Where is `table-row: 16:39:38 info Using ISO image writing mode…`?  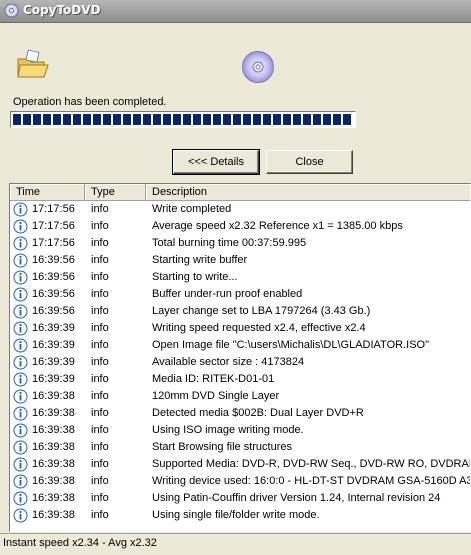 table-row: 16:39:38 info Using ISO image writing mode… is located at coordinates (240, 430).